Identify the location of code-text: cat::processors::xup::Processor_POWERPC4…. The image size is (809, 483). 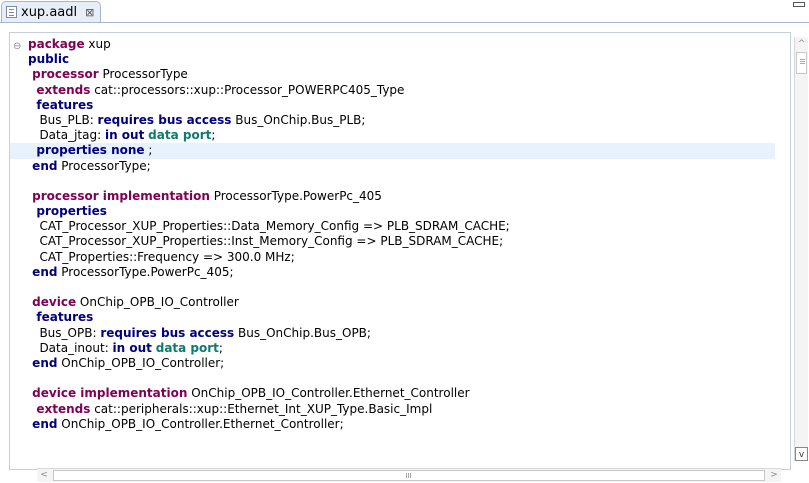
(247, 89).